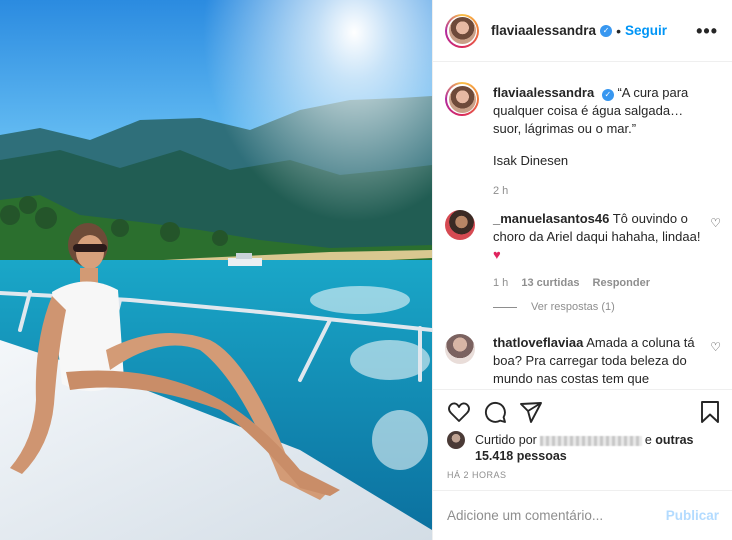 The image size is (732, 540). What do you see at coordinates (462, 99) in the screenshot?
I see `caption-avatar` at bounding box center [462, 99].